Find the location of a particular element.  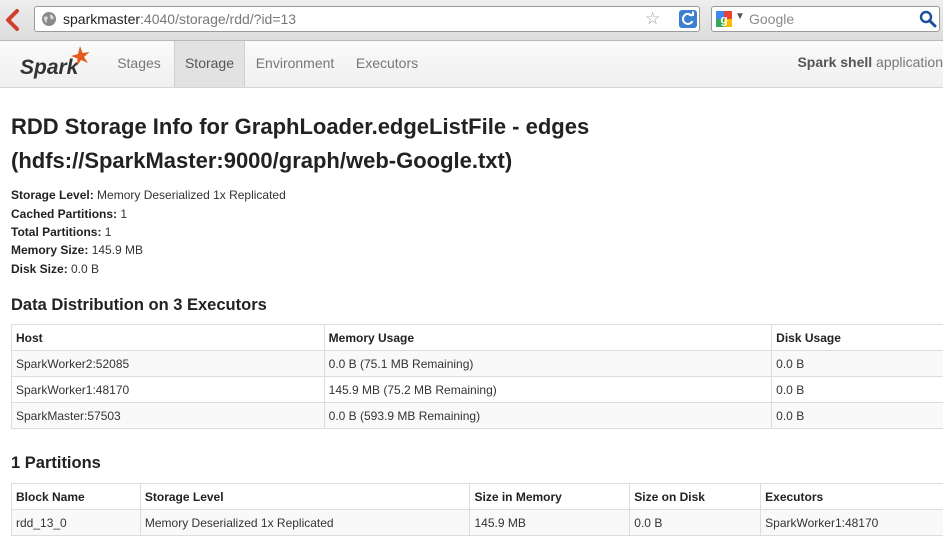

tab-executors: Executors is located at coordinates (387, 64).